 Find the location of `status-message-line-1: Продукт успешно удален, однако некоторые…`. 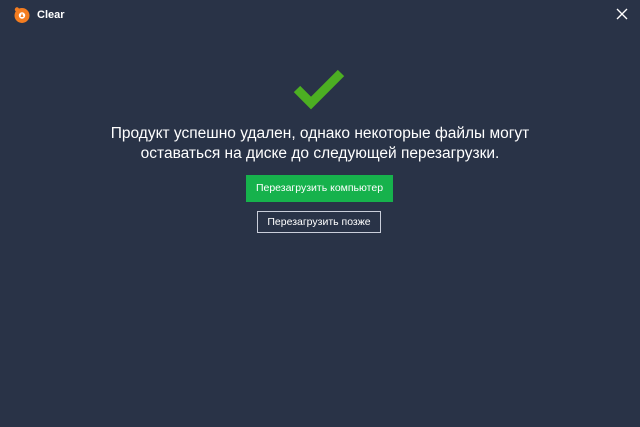

status-message-line-1: Продукт успешно удален, однако некоторые… is located at coordinates (320, 133).